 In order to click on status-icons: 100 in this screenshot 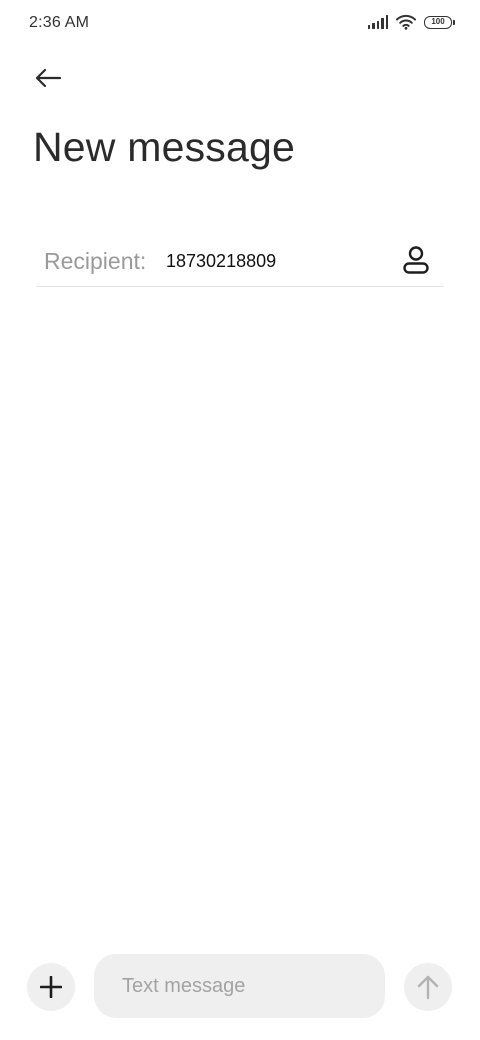, I will do `click(411, 22)`.